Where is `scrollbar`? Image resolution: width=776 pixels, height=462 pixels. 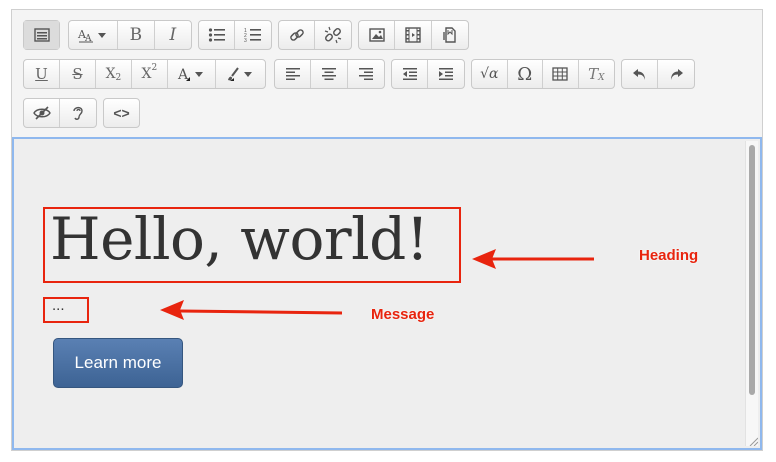 scrollbar is located at coordinates (751, 293).